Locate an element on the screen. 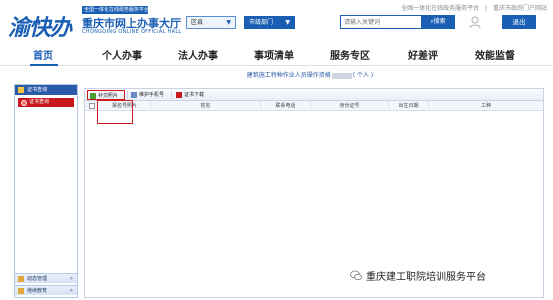 Image resolution: width=553 pixels, height=300 pixels. search-button-label: 搜索 is located at coordinates (439, 21).